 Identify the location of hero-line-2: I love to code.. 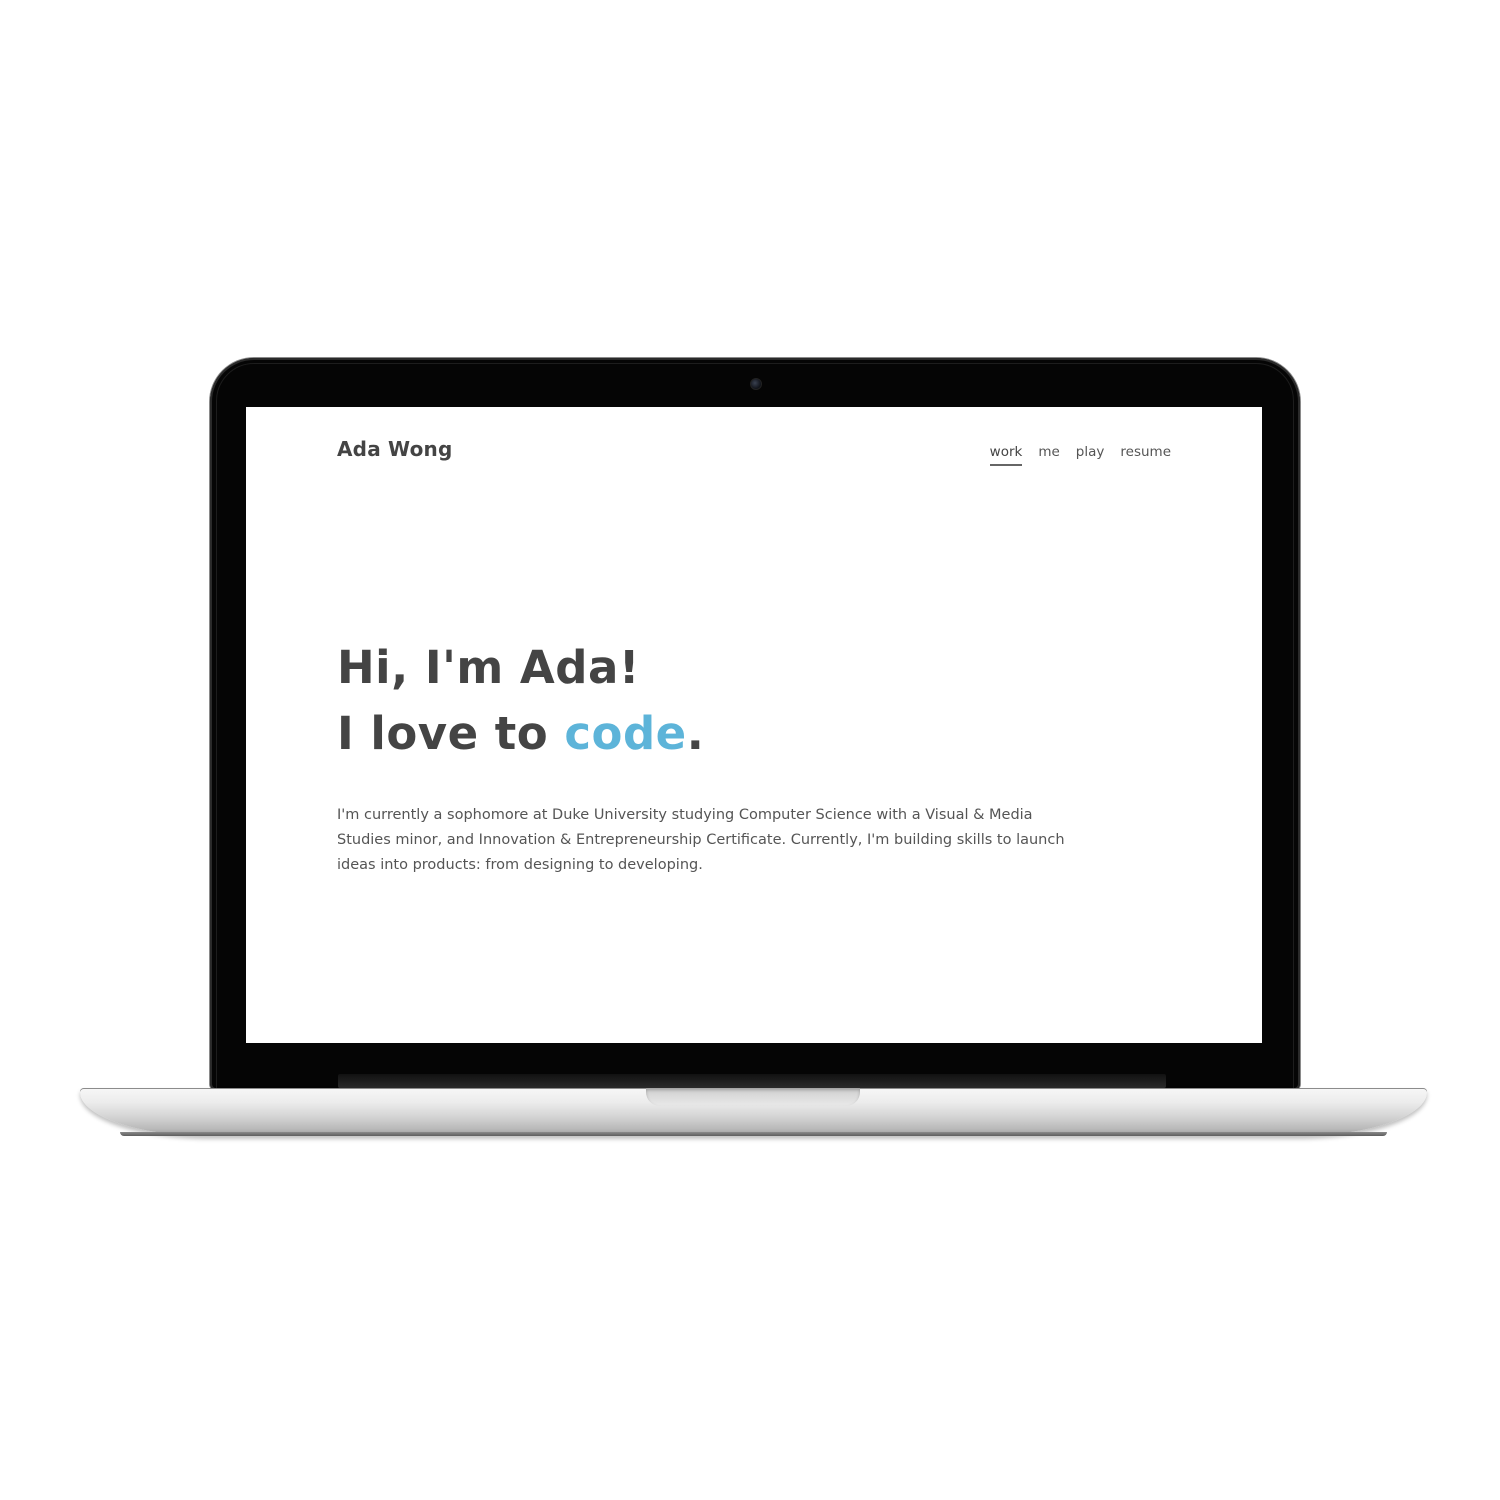
(520, 734).